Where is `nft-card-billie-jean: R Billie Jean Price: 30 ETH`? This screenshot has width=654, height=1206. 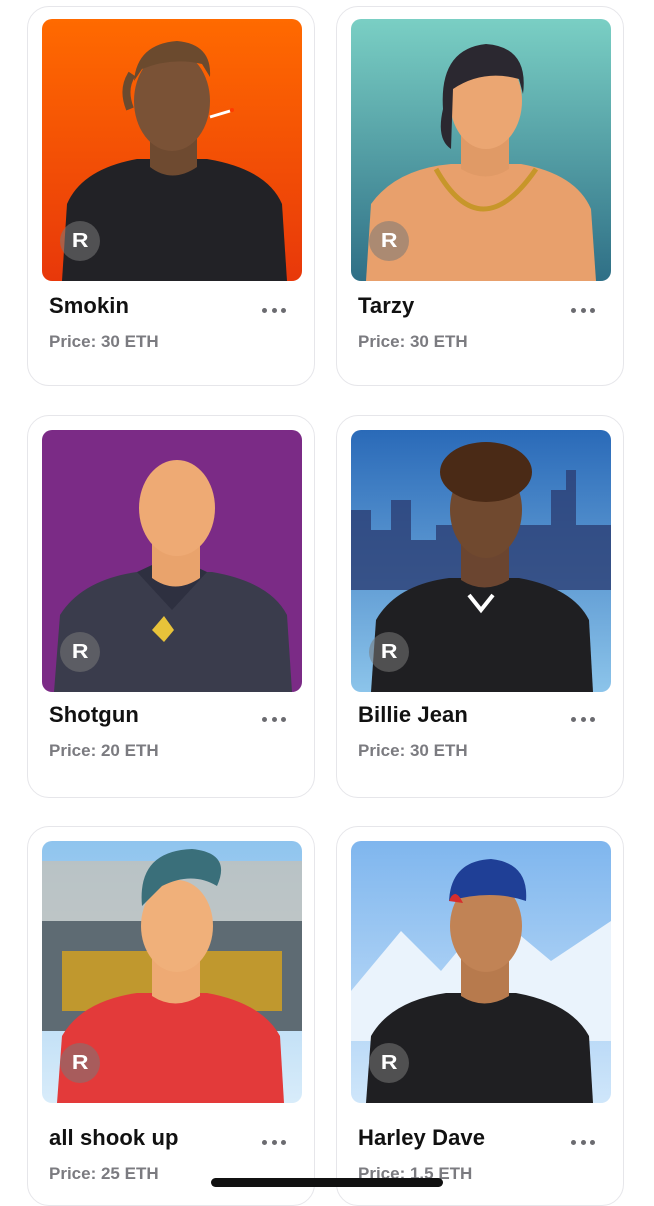
nft-card-billie-jean: R Billie Jean Price: 30 ETH is located at coordinates (480, 606).